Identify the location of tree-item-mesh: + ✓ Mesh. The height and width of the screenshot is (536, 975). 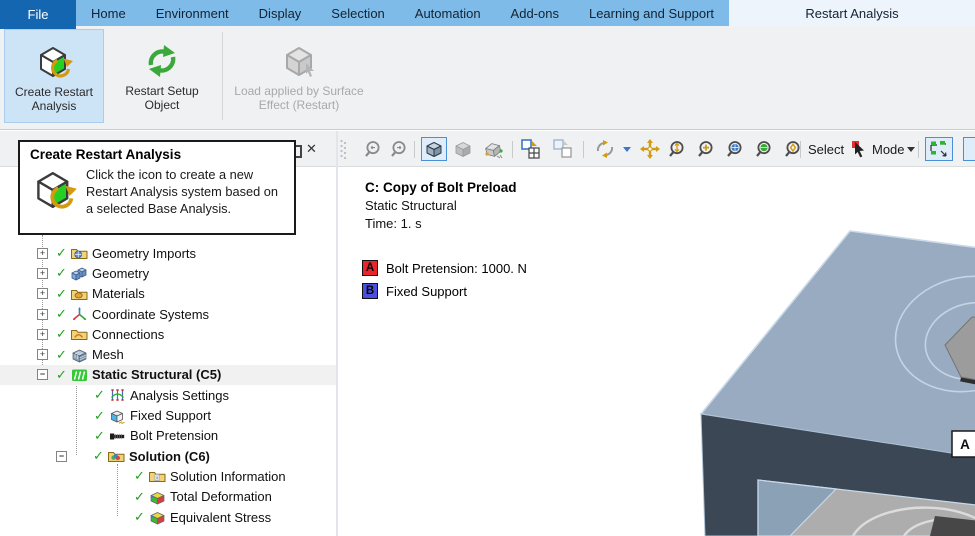
(168, 354).